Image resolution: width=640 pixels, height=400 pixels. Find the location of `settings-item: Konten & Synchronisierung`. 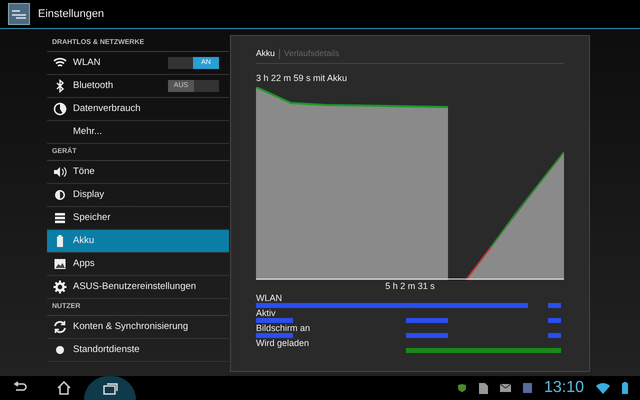

settings-item: Konten & Synchronisierung is located at coordinates (138, 327).